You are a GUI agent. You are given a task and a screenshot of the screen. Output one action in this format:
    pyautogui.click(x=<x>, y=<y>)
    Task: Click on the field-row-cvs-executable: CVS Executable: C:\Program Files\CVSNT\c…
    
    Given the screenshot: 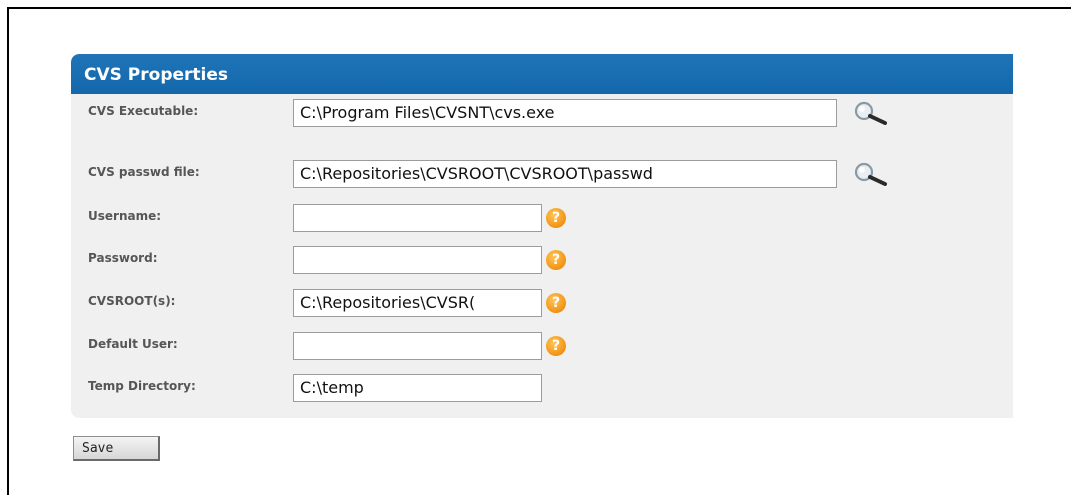 What is the action you would take?
    pyautogui.click(x=542, y=112)
    